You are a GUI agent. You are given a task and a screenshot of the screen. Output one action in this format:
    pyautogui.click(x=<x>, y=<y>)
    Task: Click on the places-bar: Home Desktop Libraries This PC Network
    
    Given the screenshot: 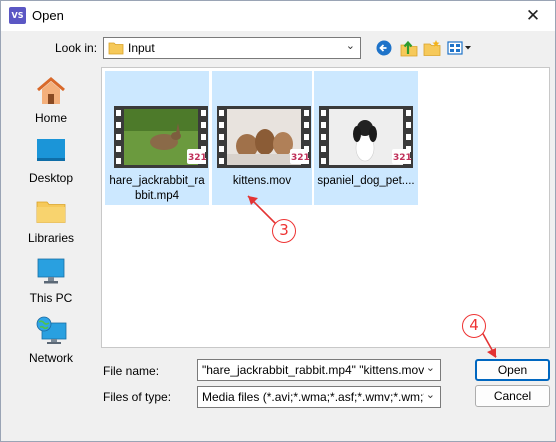 What is the action you would take?
    pyautogui.click(x=51, y=219)
    